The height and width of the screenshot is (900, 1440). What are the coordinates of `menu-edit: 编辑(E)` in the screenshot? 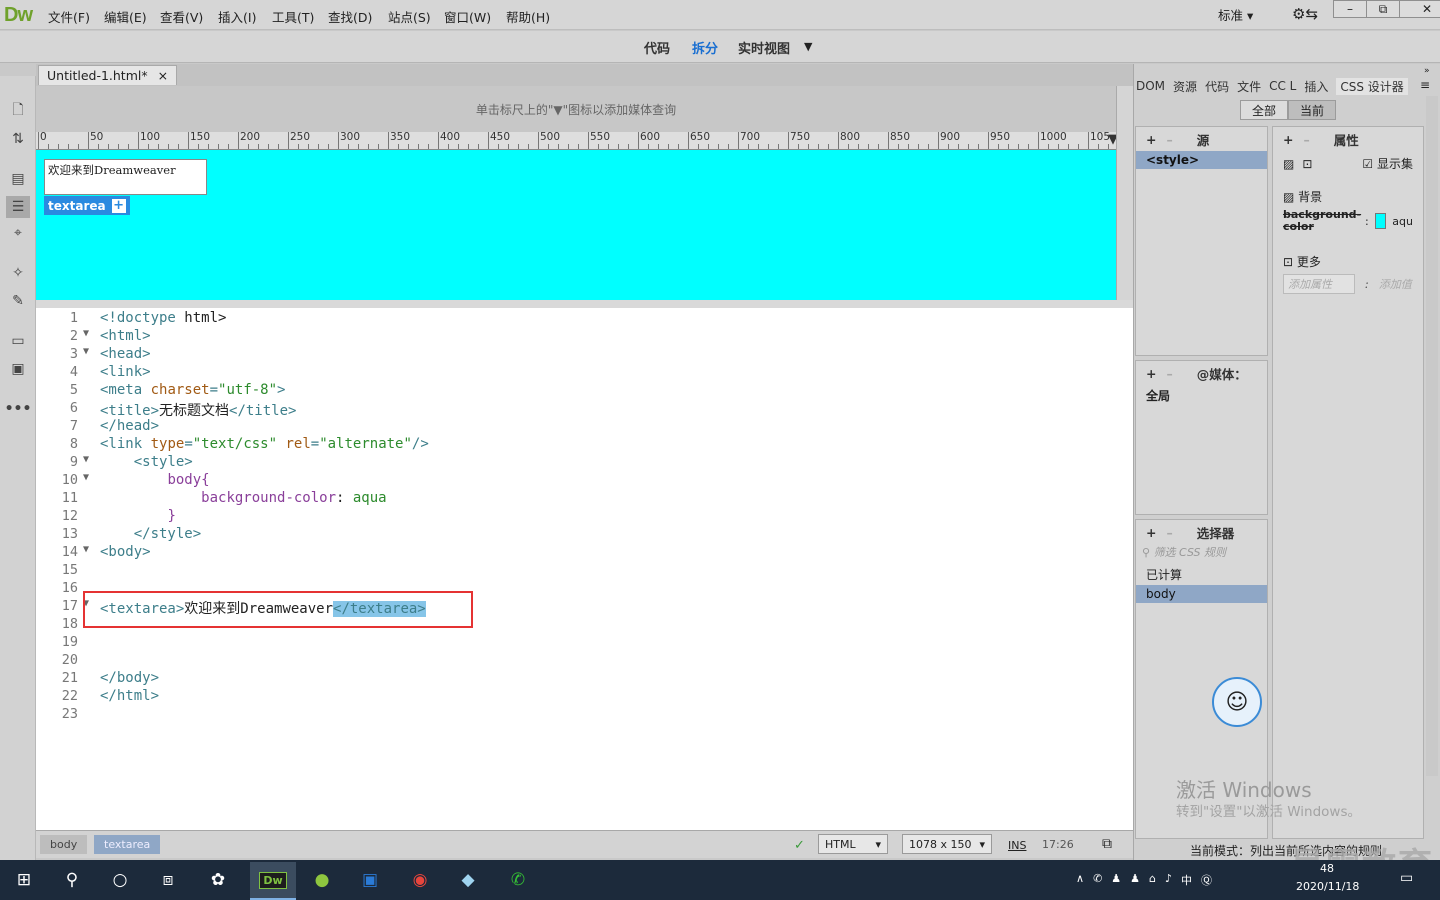 It's located at (125, 16).